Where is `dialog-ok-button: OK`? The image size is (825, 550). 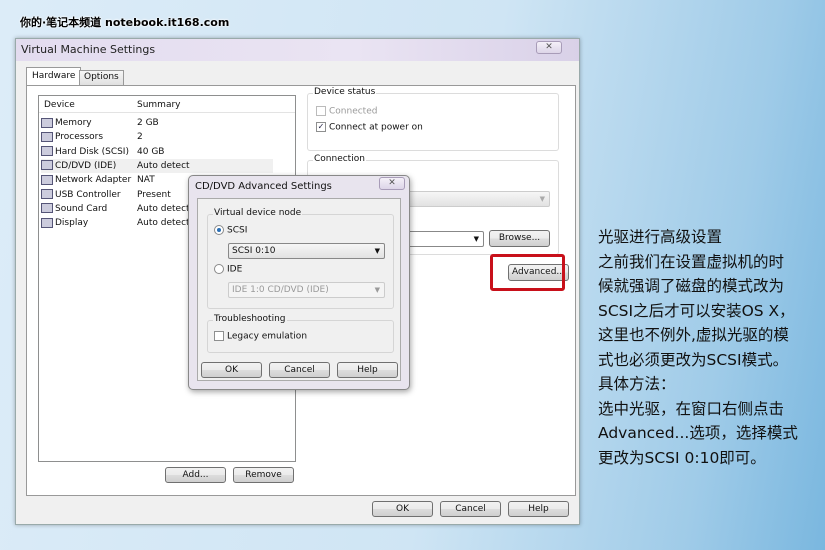 dialog-ok-button: OK is located at coordinates (231, 370).